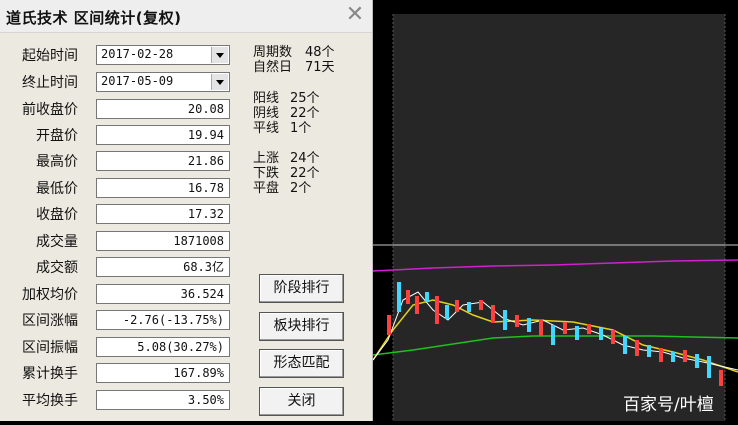 Image resolution: width=738 pixels, height=425 pixels. What do you see at coordinates (301, 188) in the screenshot?
I see `stat-value: 2个` at bounding box center [301, 188].